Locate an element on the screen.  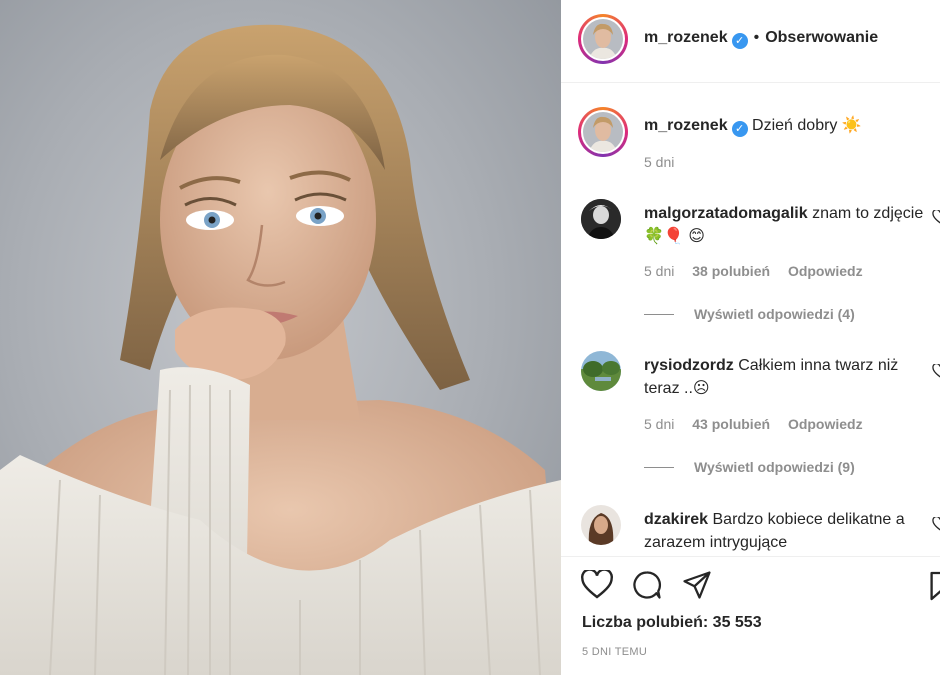
caption-body: Dzień dobry is located at coordinates (795, 125).